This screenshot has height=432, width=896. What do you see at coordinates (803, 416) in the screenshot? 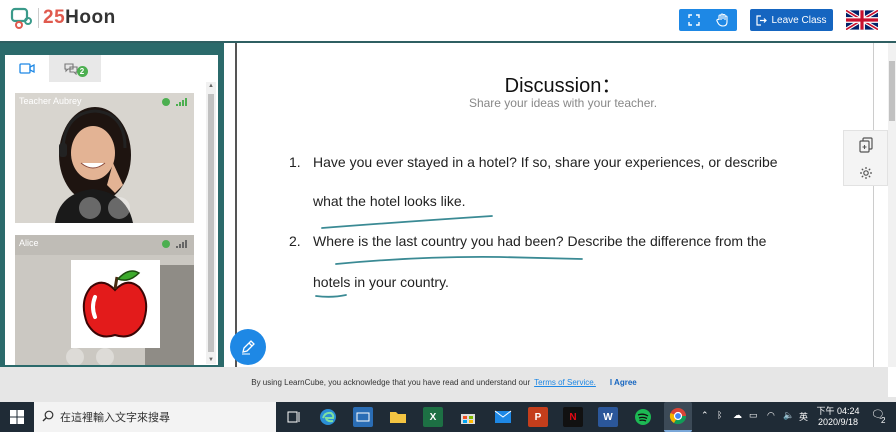
I see `ime-icon: 英` at bounding box center [803, 416].